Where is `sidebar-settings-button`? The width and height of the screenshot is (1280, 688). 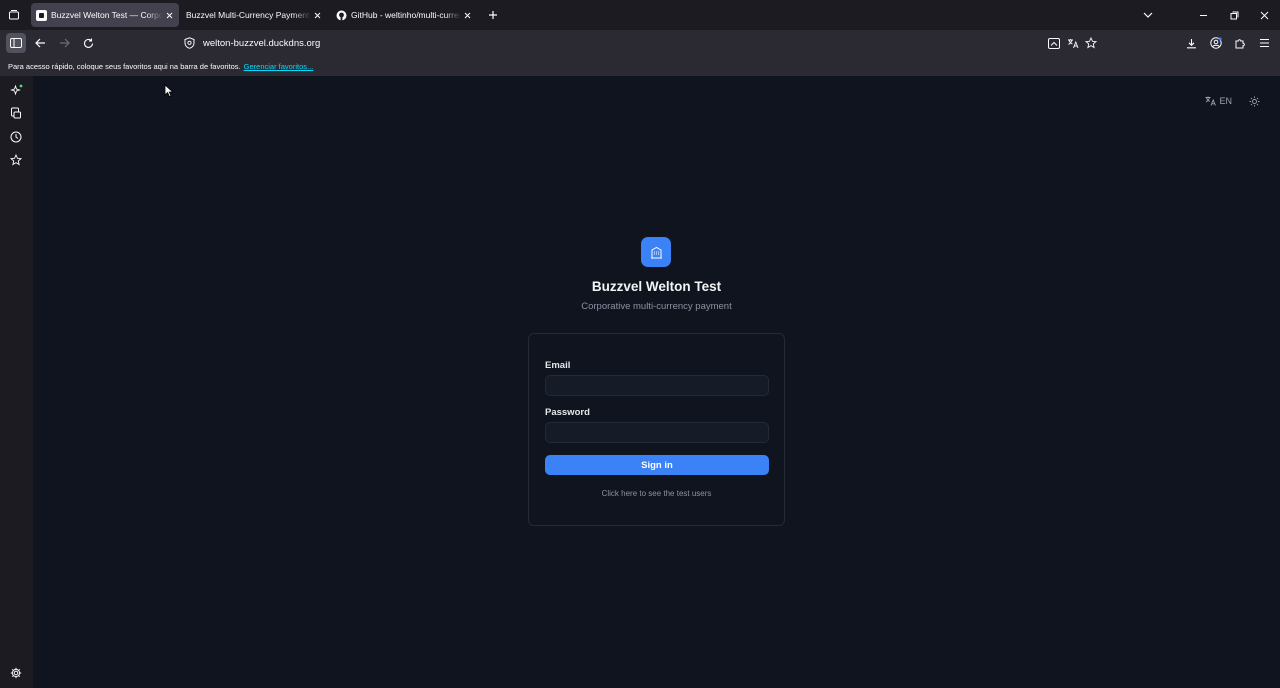
sidebar-settings-button is located at coordinates (16, 673).